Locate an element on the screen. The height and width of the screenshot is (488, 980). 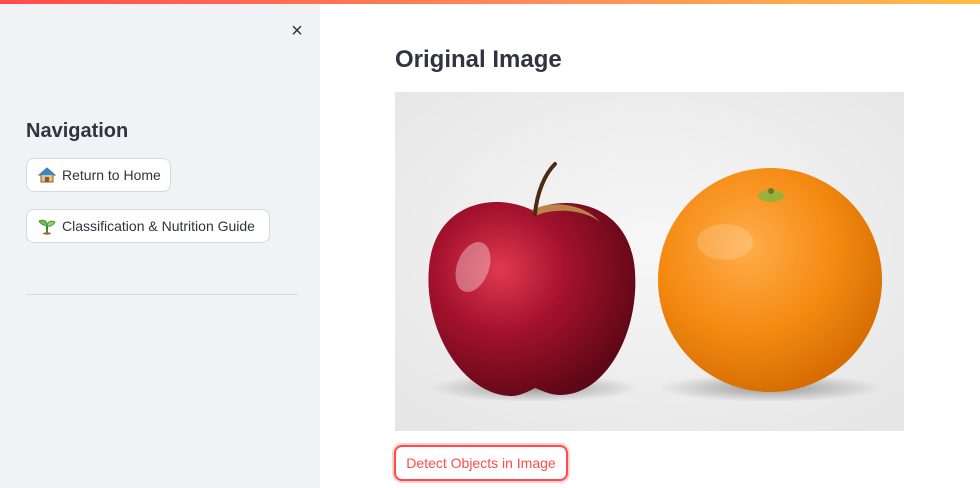
house-icon is located at coordinates (47, 175).